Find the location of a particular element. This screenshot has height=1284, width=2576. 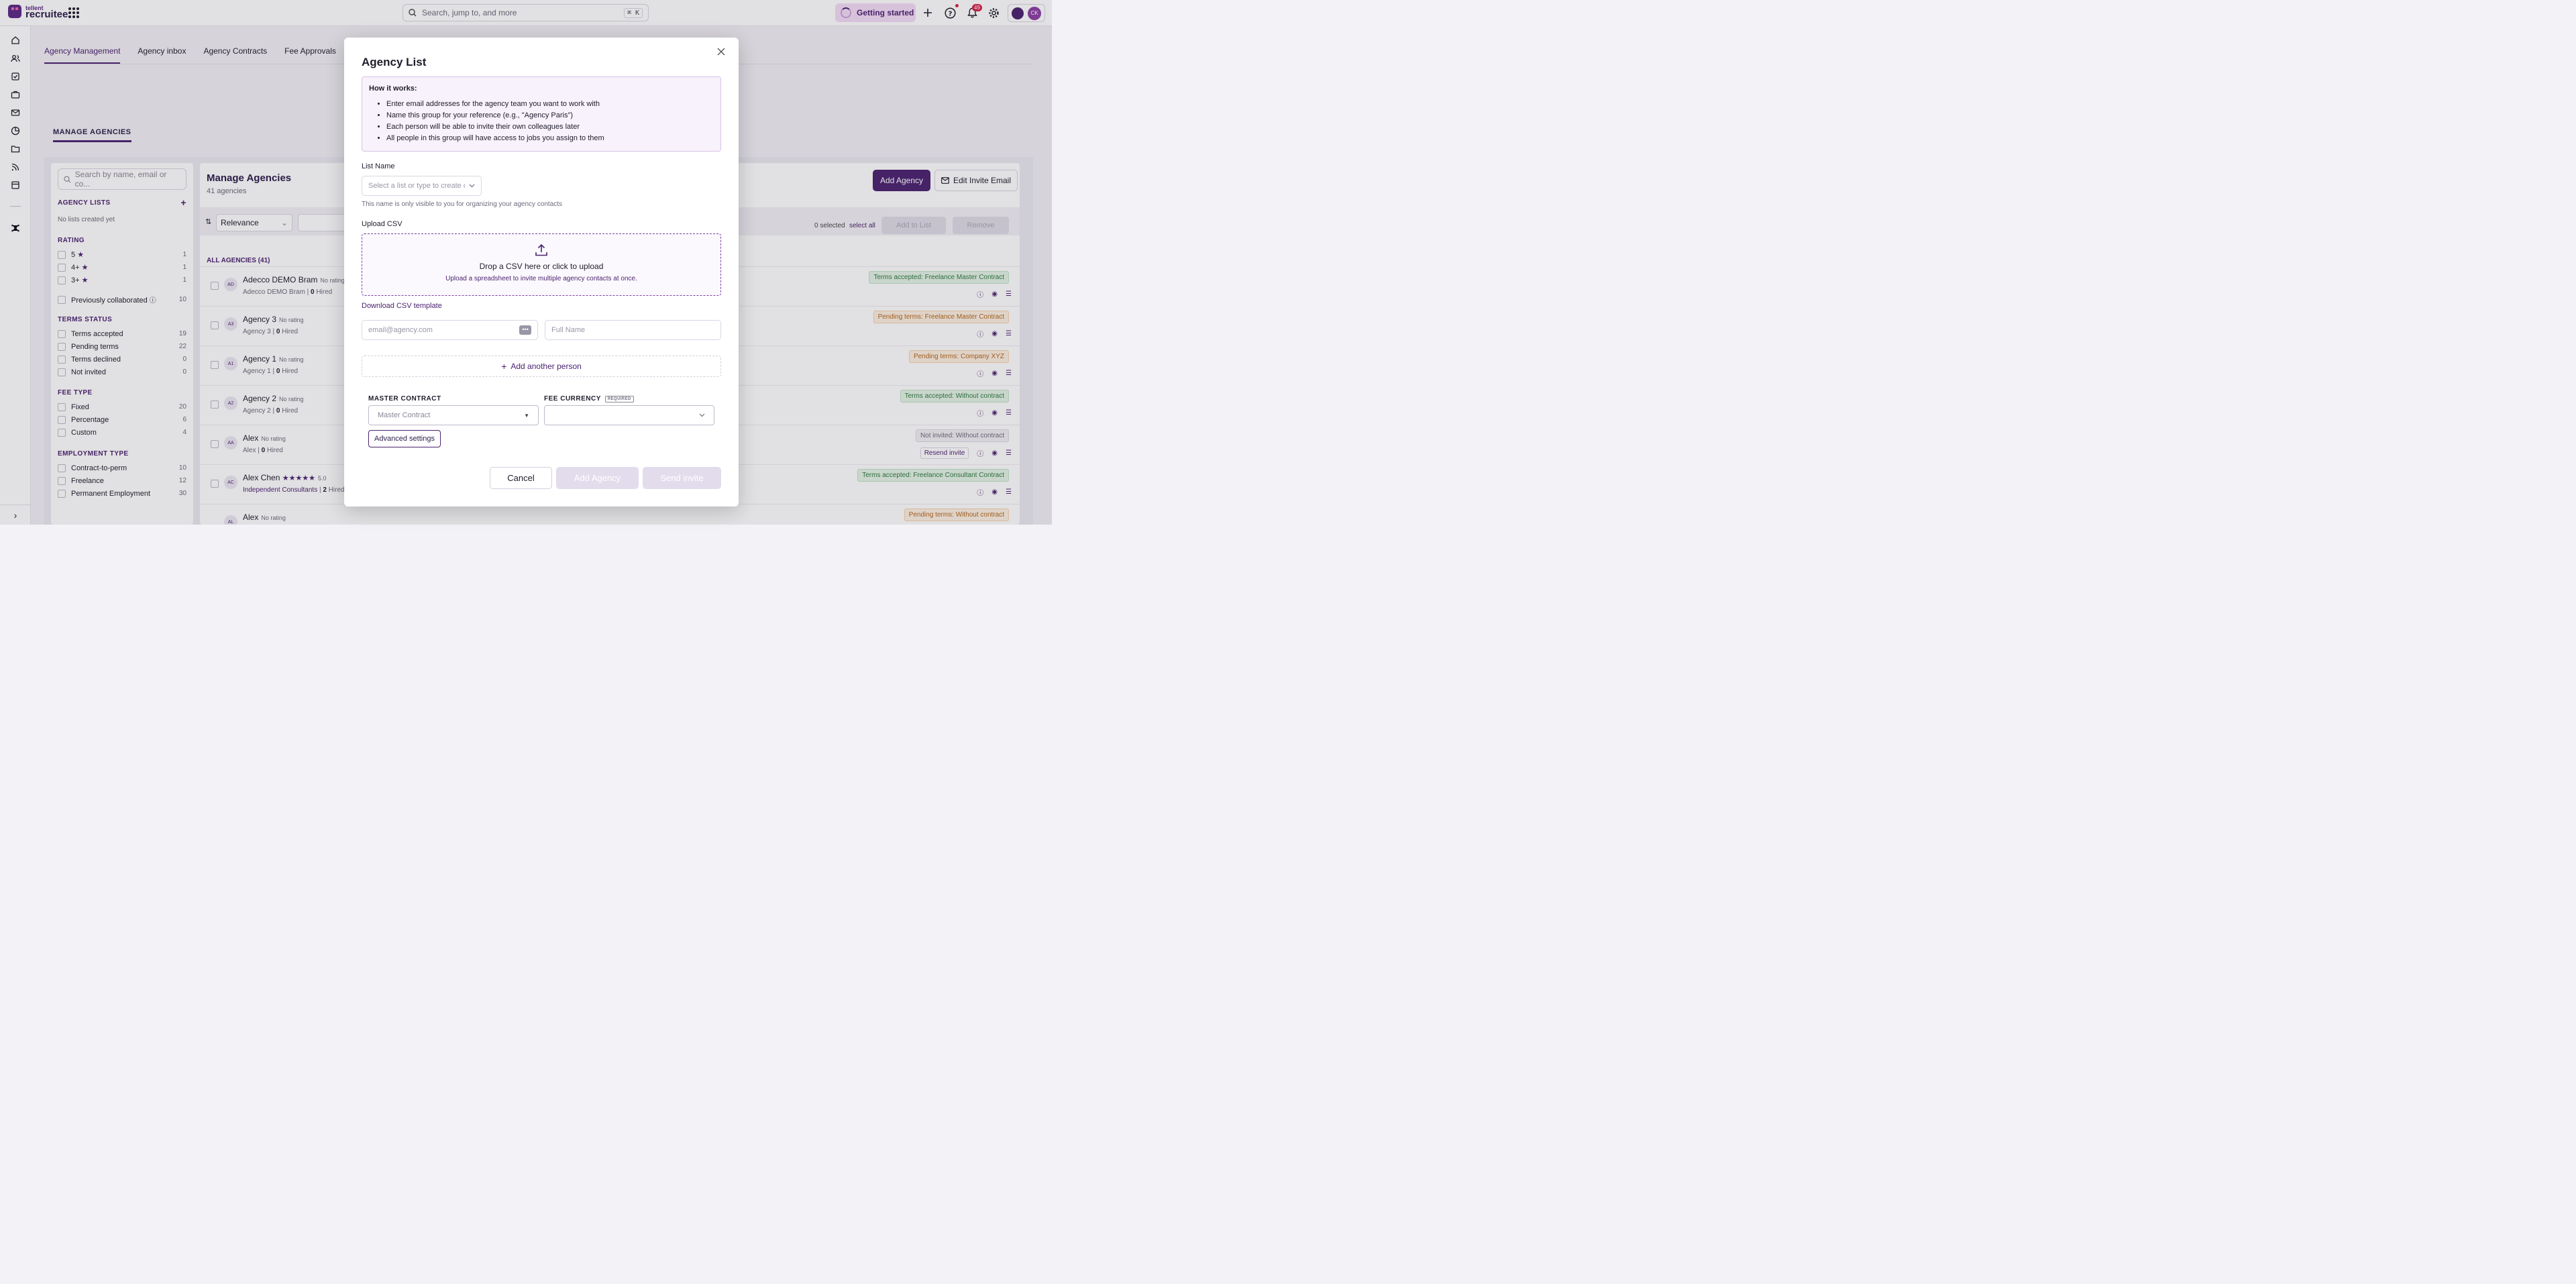

master-contract-placeholder: Master Contract is located at coordinates (404, 415).